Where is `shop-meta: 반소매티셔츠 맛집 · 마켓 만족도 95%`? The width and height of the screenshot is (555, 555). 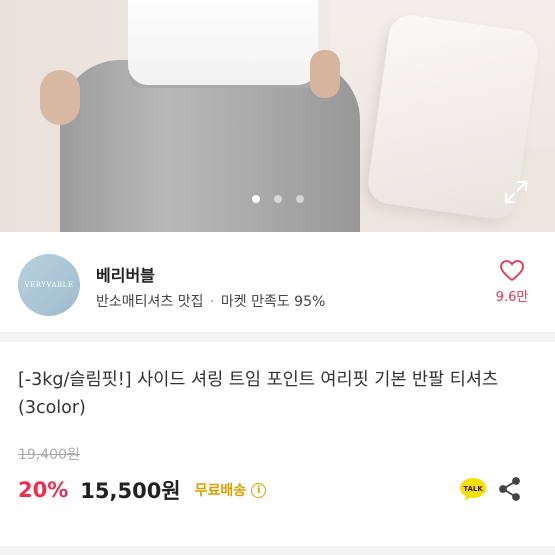 shop-meta: 반소매티셔츠 맛집 · 마켓 만족도 95% is located at coordinates (210, 301).